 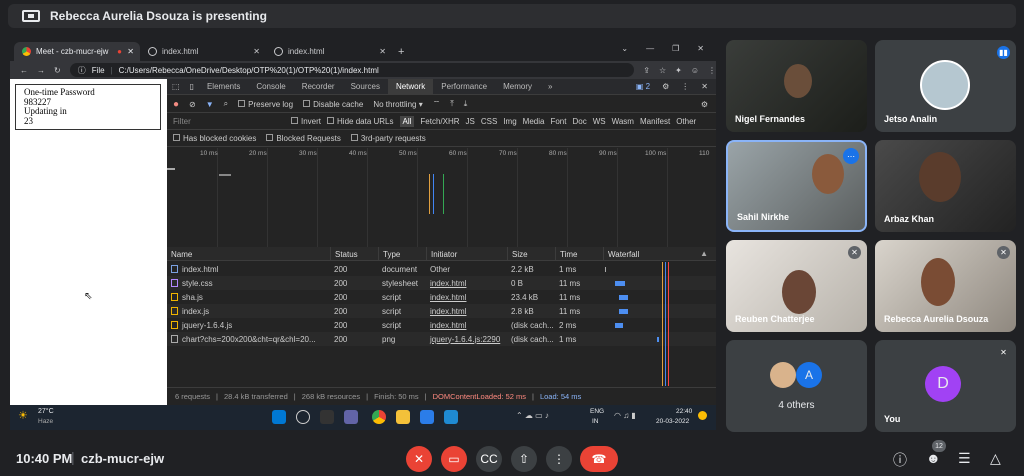 What do you see at coordinates (558, 121) in the screenshot?
I see `type-font: Font` at bounding box center [558, 121].